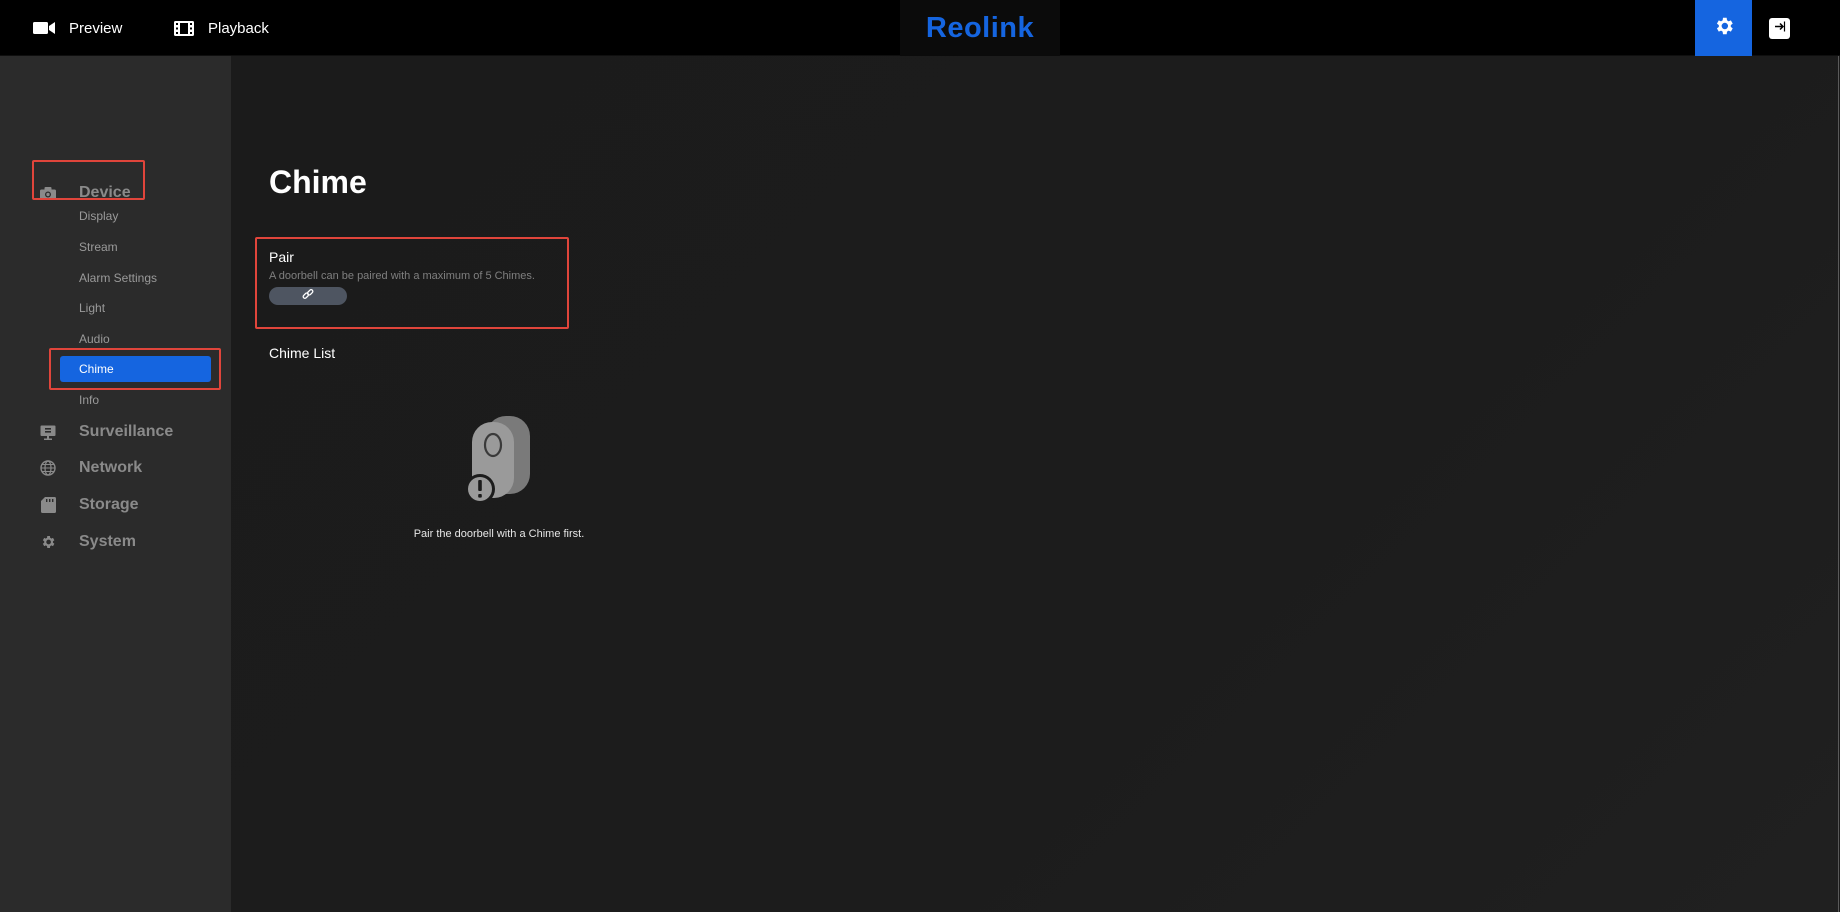 The image size is (1840, 912). What do you see at coordinates (412, 283) in the screenshot?
I see `highlight-pair-section` at bounding box center [412, 283].